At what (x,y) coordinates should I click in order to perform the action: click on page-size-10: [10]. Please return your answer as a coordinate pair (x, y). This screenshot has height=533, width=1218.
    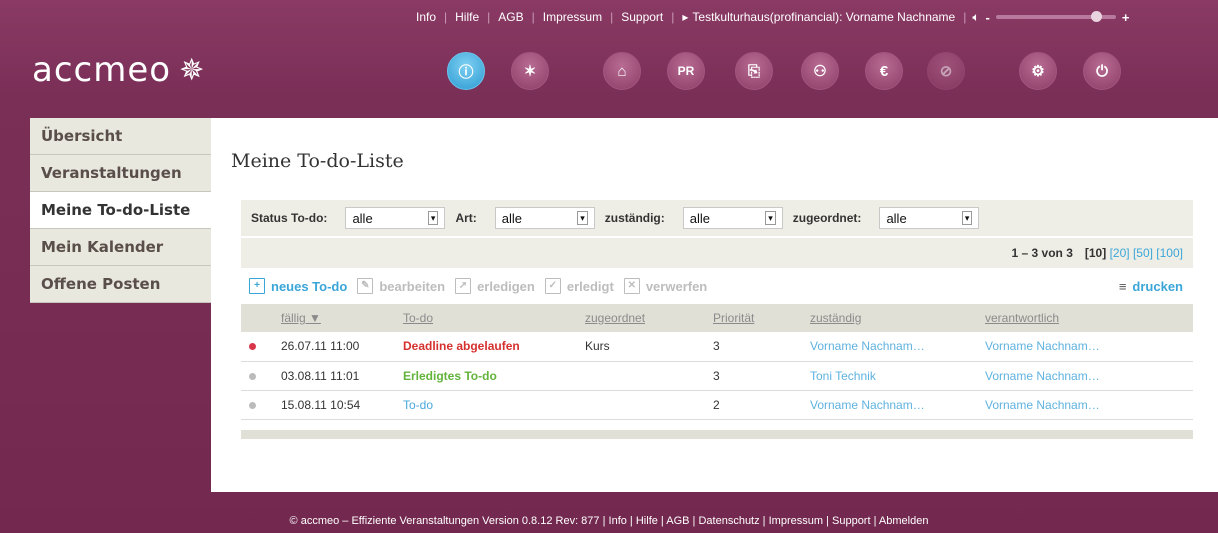
    Looking at the image, I should click on (1095, 253).